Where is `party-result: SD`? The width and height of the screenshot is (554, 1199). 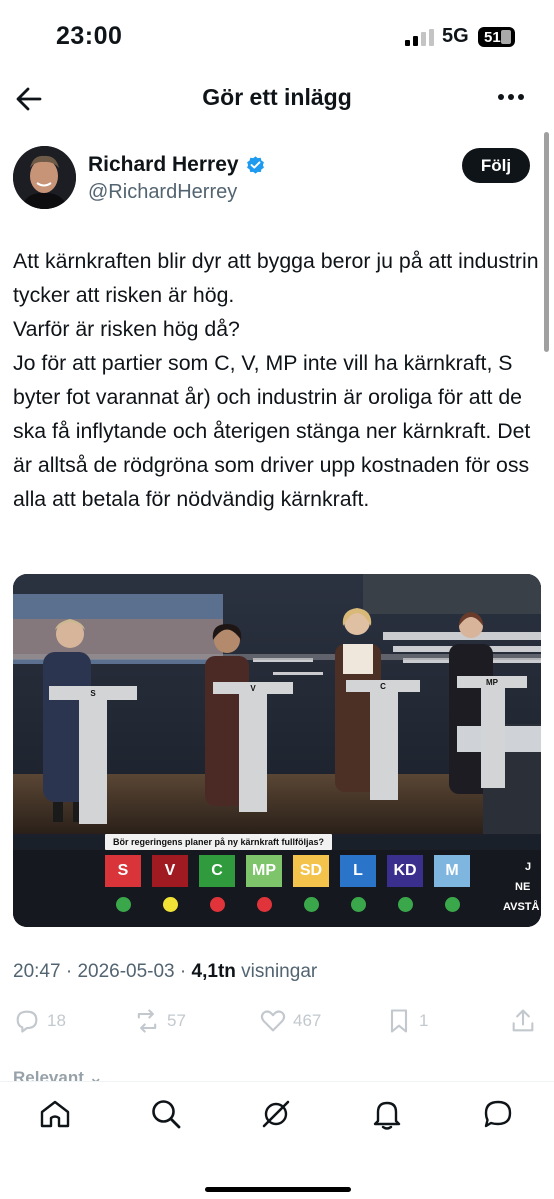 party-result: SD is located at coordinates (311, 883).